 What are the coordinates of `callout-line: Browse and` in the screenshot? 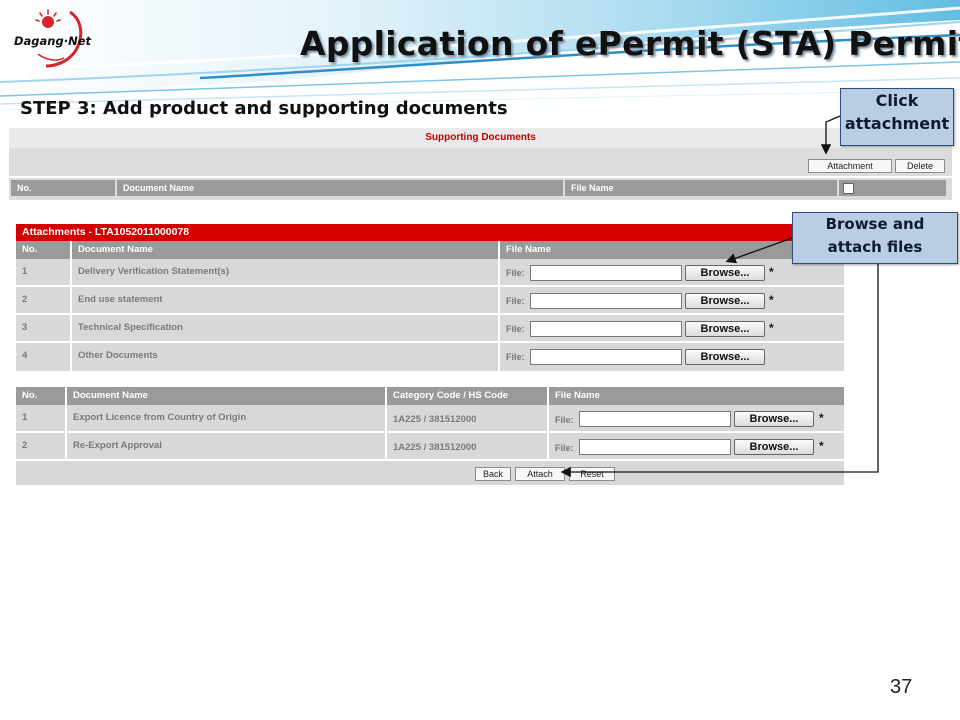 It's located at (875, 224).